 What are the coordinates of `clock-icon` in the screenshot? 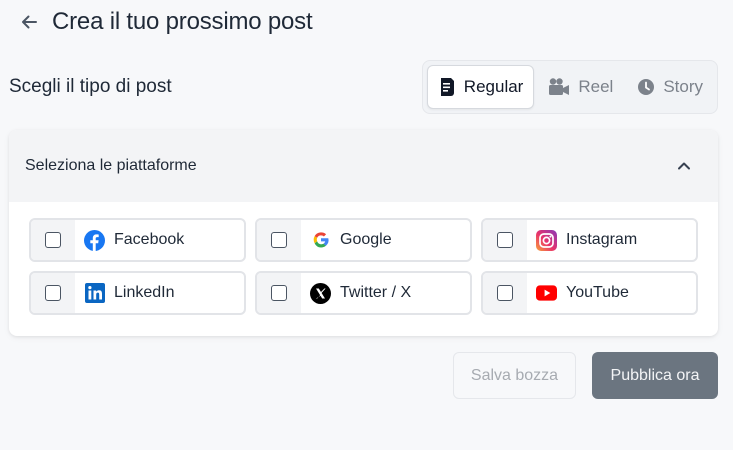 It's located at (646, 87).